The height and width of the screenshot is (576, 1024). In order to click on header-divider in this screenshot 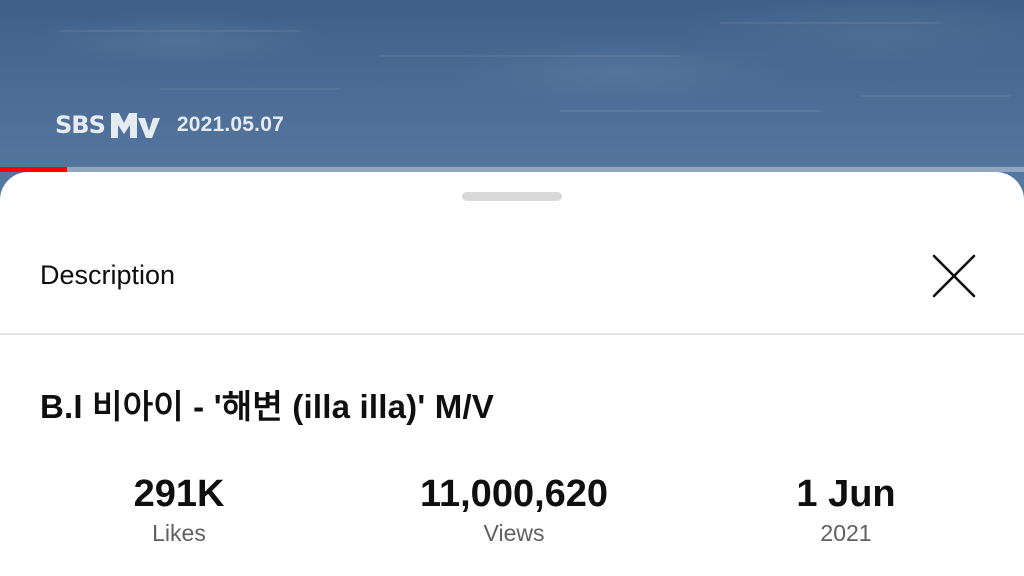, I will do `click(512, 334)`.